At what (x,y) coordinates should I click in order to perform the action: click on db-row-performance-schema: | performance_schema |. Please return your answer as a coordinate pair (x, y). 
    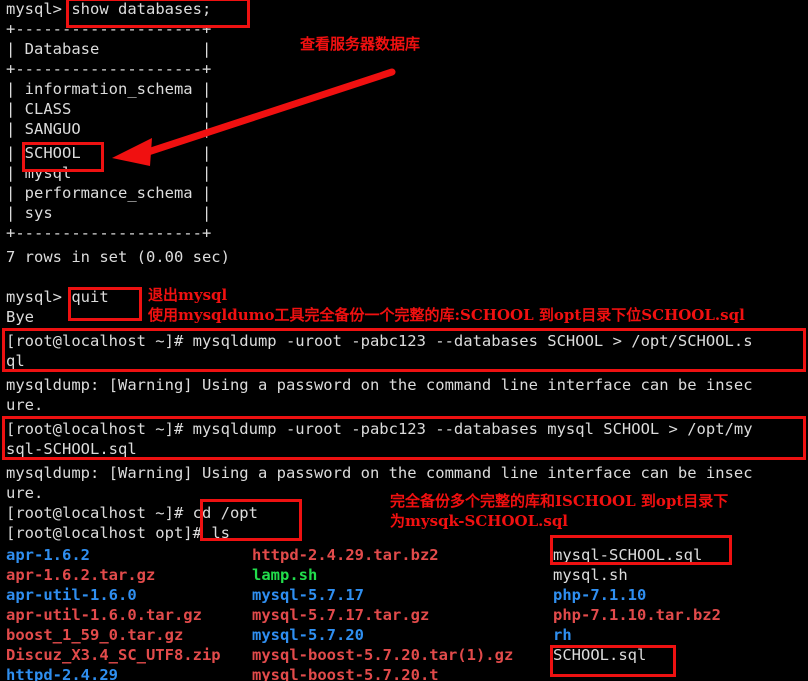
    Looking at the image, I should click on (109, 193).